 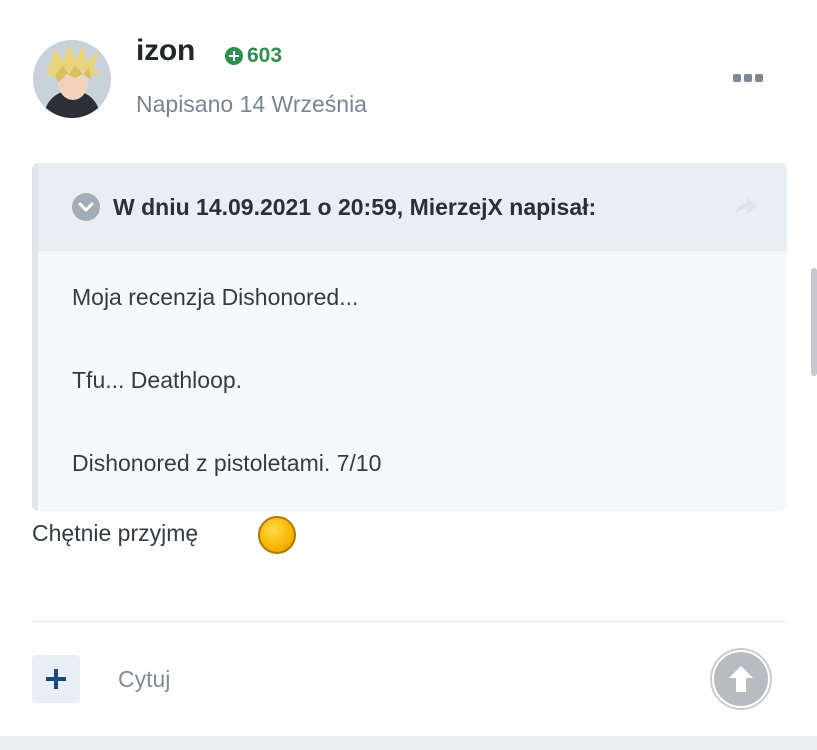 I want to click on post-date: Napisano 14 Września, so click(x=251, y=104).